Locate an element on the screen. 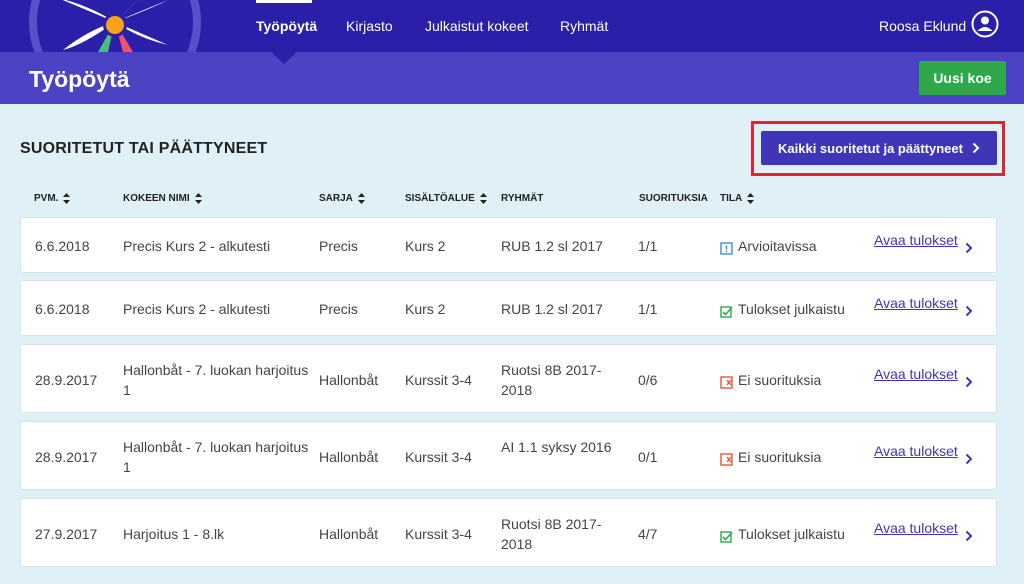 This screenshot has height=584, width=1024. all-completed-button: Kaikki suoritetut ja päättyneet is located at coordinates (879, 148).